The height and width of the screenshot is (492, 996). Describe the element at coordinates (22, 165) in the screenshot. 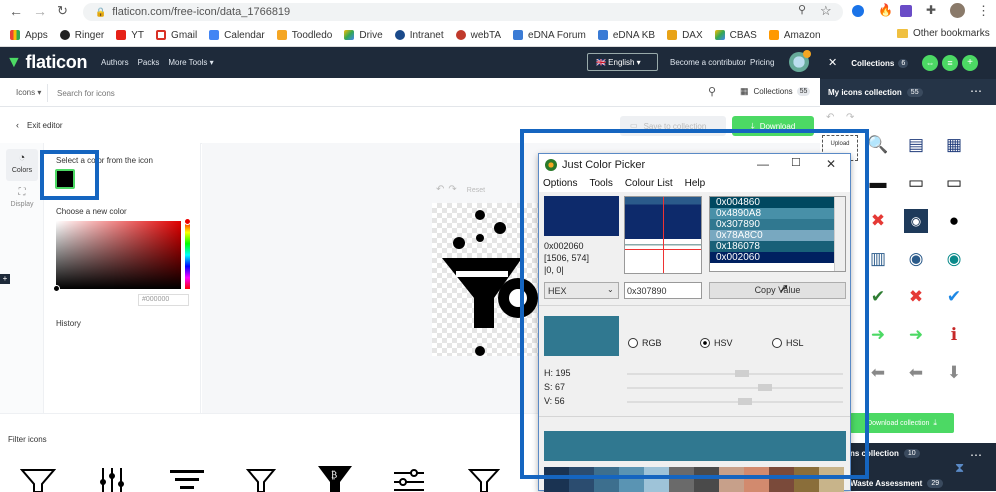

I see `rail-colors: ◔ Colors` at that location.